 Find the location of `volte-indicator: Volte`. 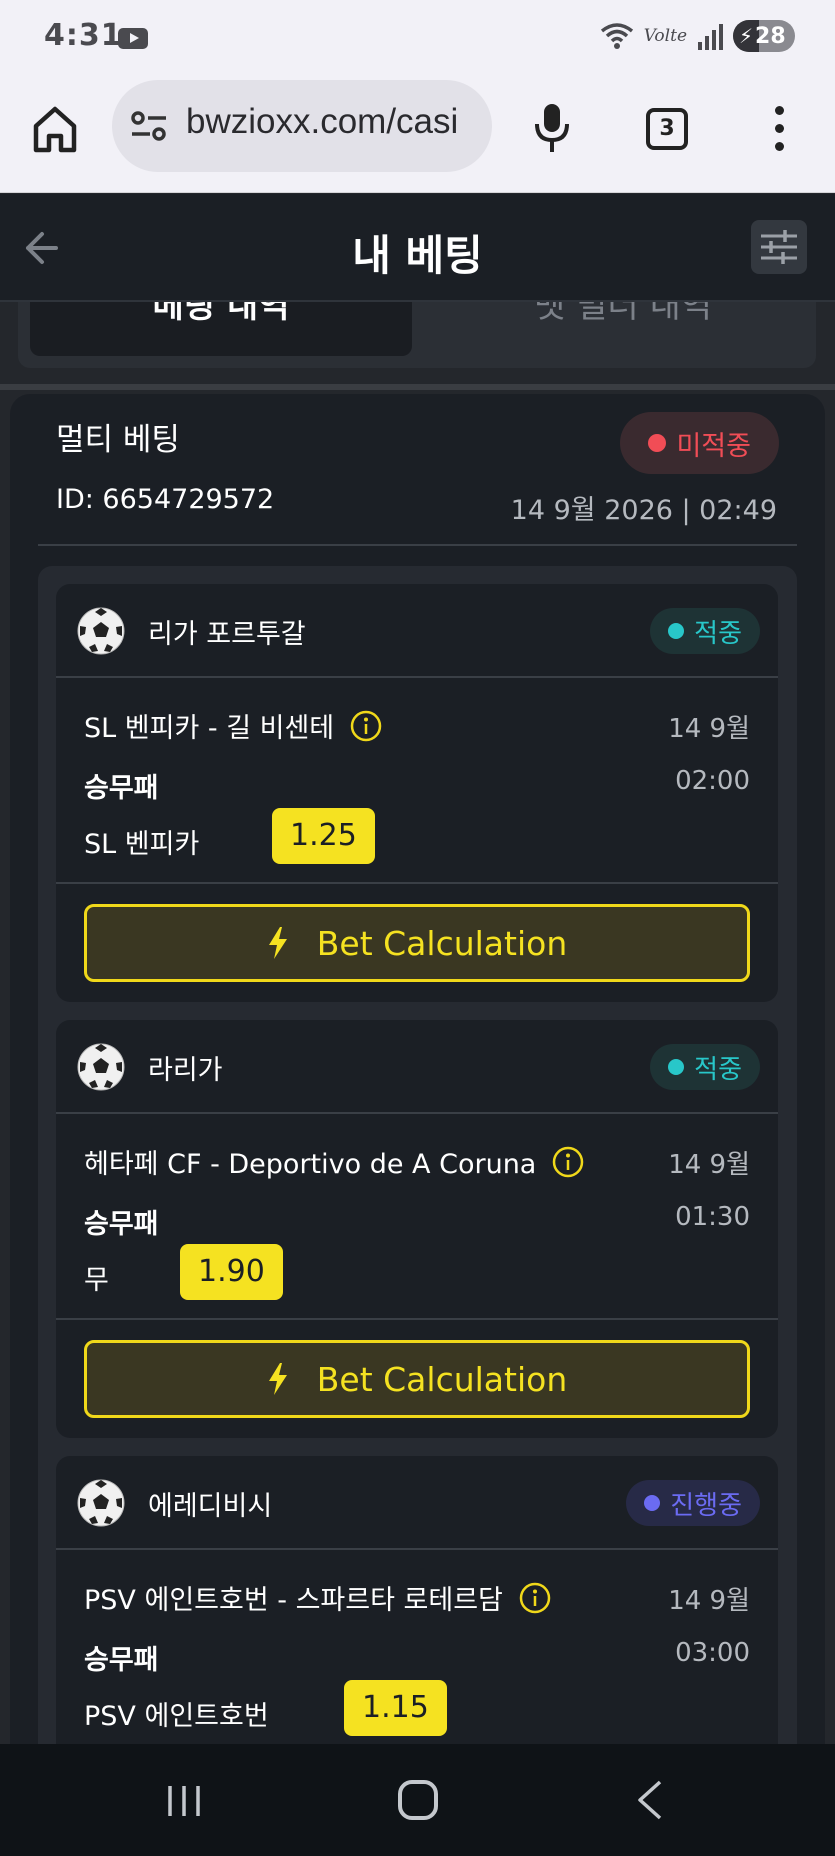

volte-indicator: Volte is located at coordinates (665, 36).